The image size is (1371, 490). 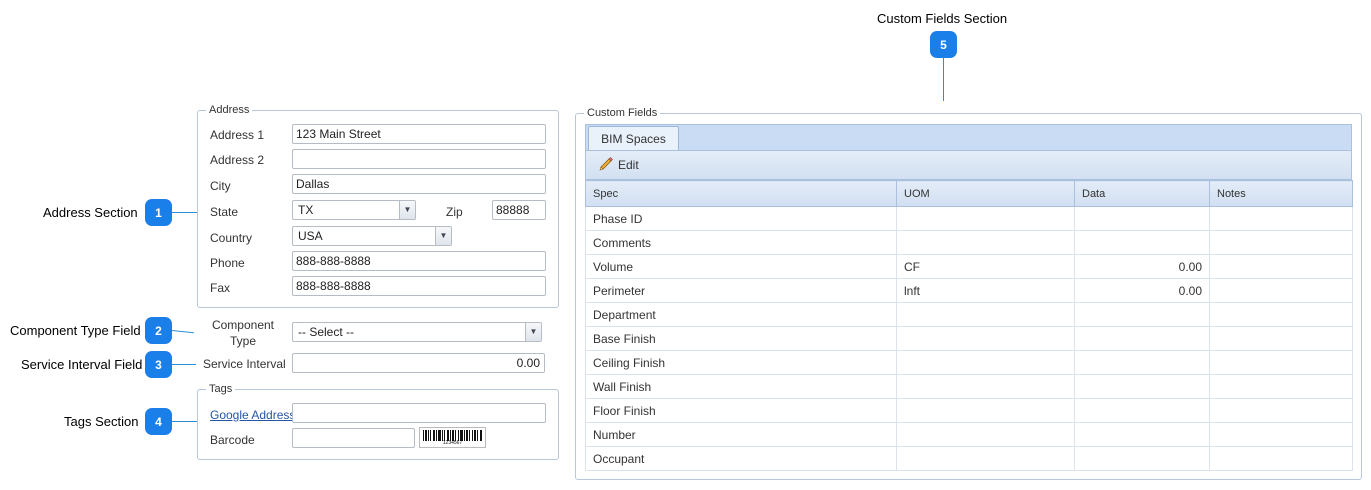 I want to click on grid-header-row: Spec UOM Data Notes, so click(x=969, y=193).